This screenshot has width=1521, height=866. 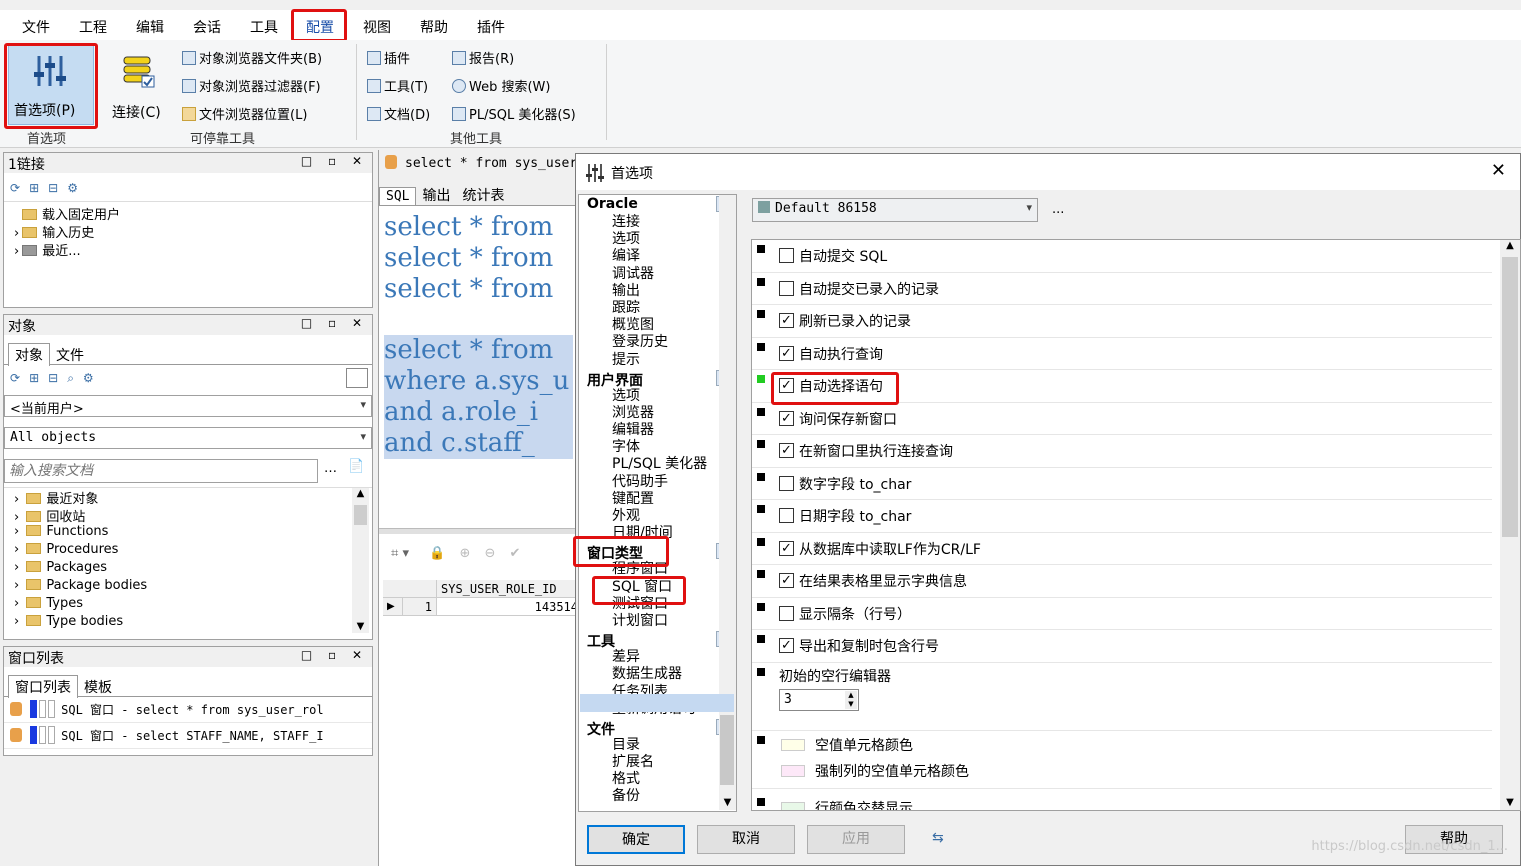 What do you see at coordinates (188, 605) in the screenshot?
I see `tree-item: › Types` at bounding box center [188, 605].